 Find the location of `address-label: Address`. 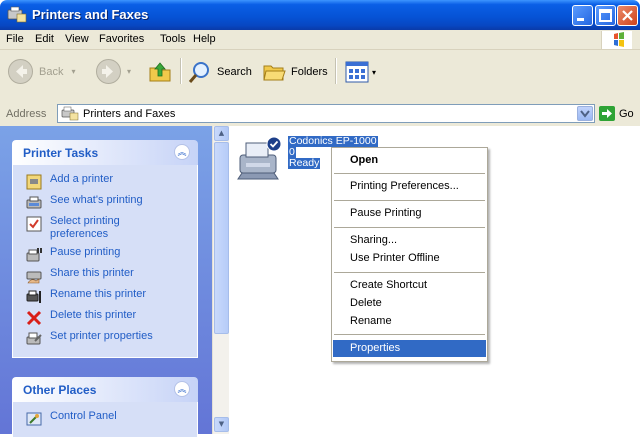

address-label: Address is located at coordinates (26, 114).